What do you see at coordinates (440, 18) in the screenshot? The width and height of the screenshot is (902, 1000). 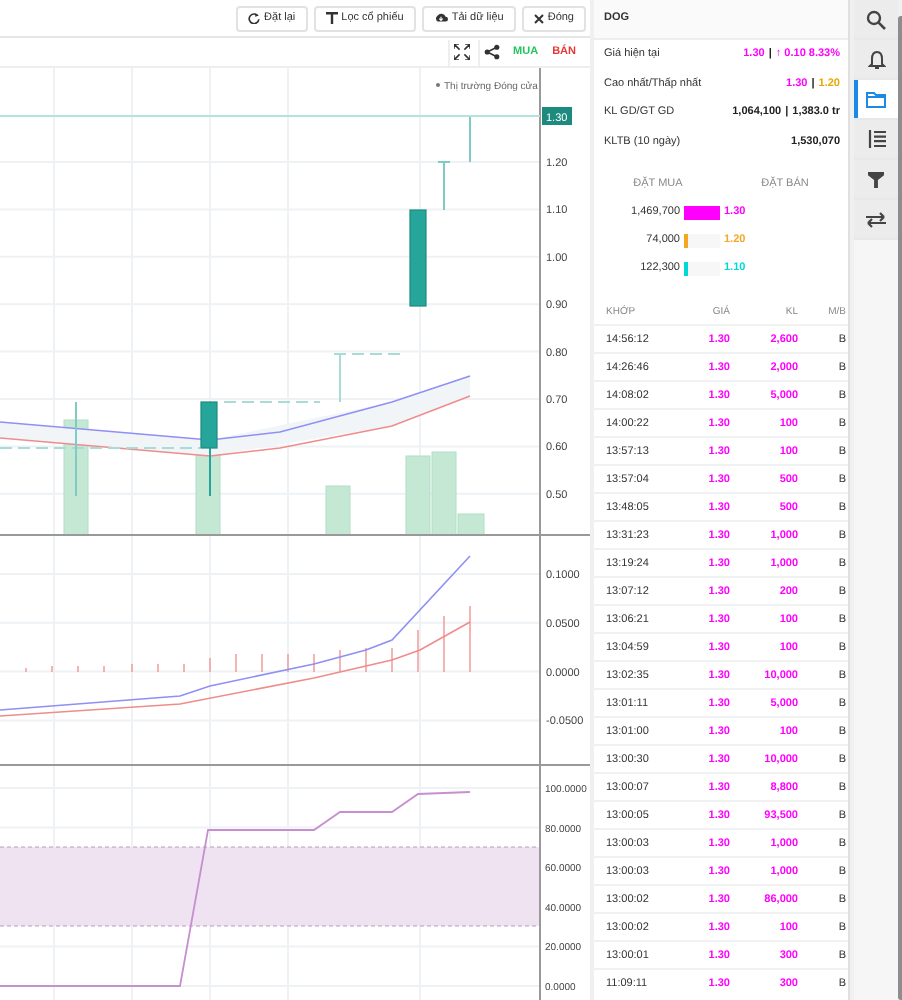 I see `cloud-download-icon` at bounding box center [440, 18].